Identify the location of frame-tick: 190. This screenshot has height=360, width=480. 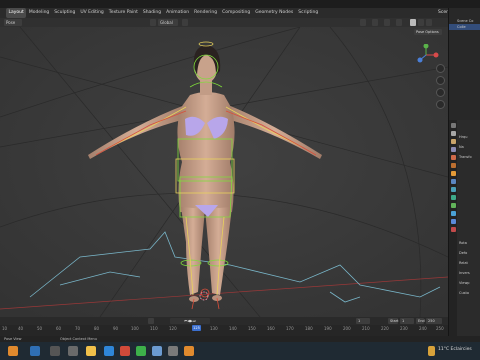
(328, 328).